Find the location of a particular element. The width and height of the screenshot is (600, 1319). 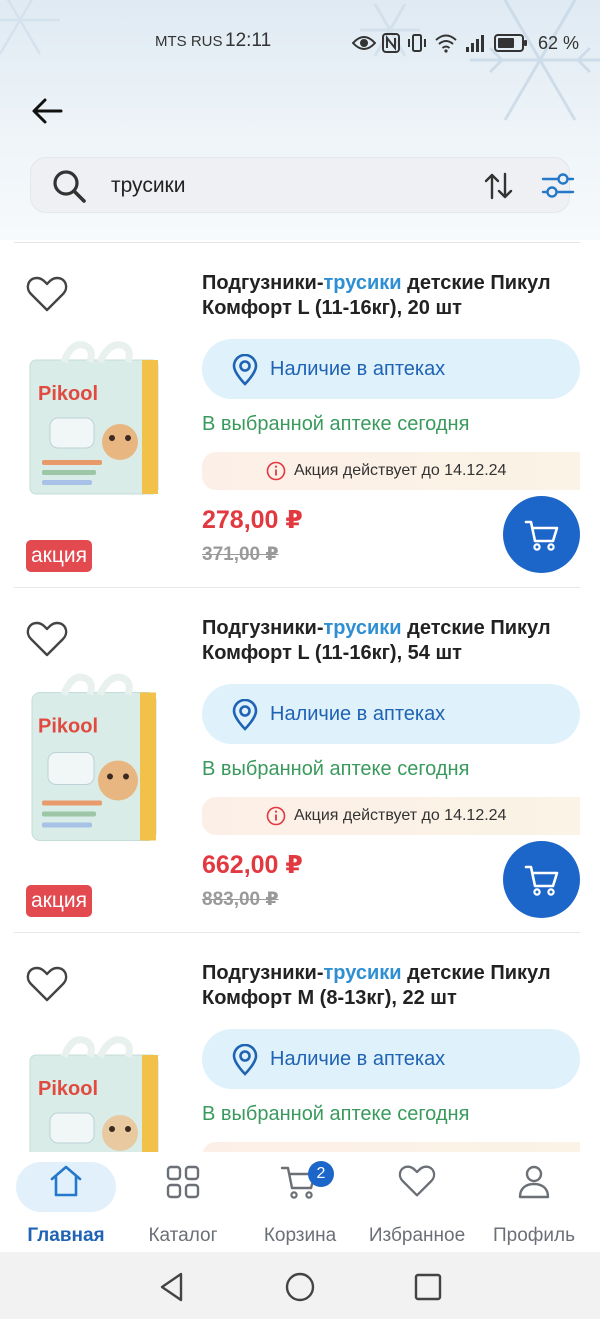

nav-label: Корзина is located at coordinates (300, 1235).